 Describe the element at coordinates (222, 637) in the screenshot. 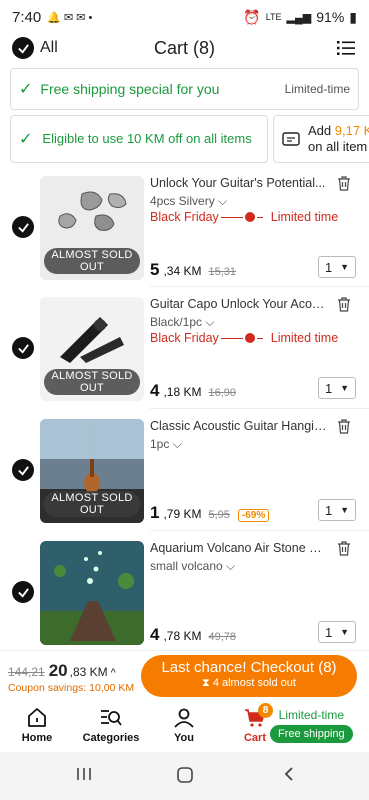

I see `old-price: 49,78` at that location.